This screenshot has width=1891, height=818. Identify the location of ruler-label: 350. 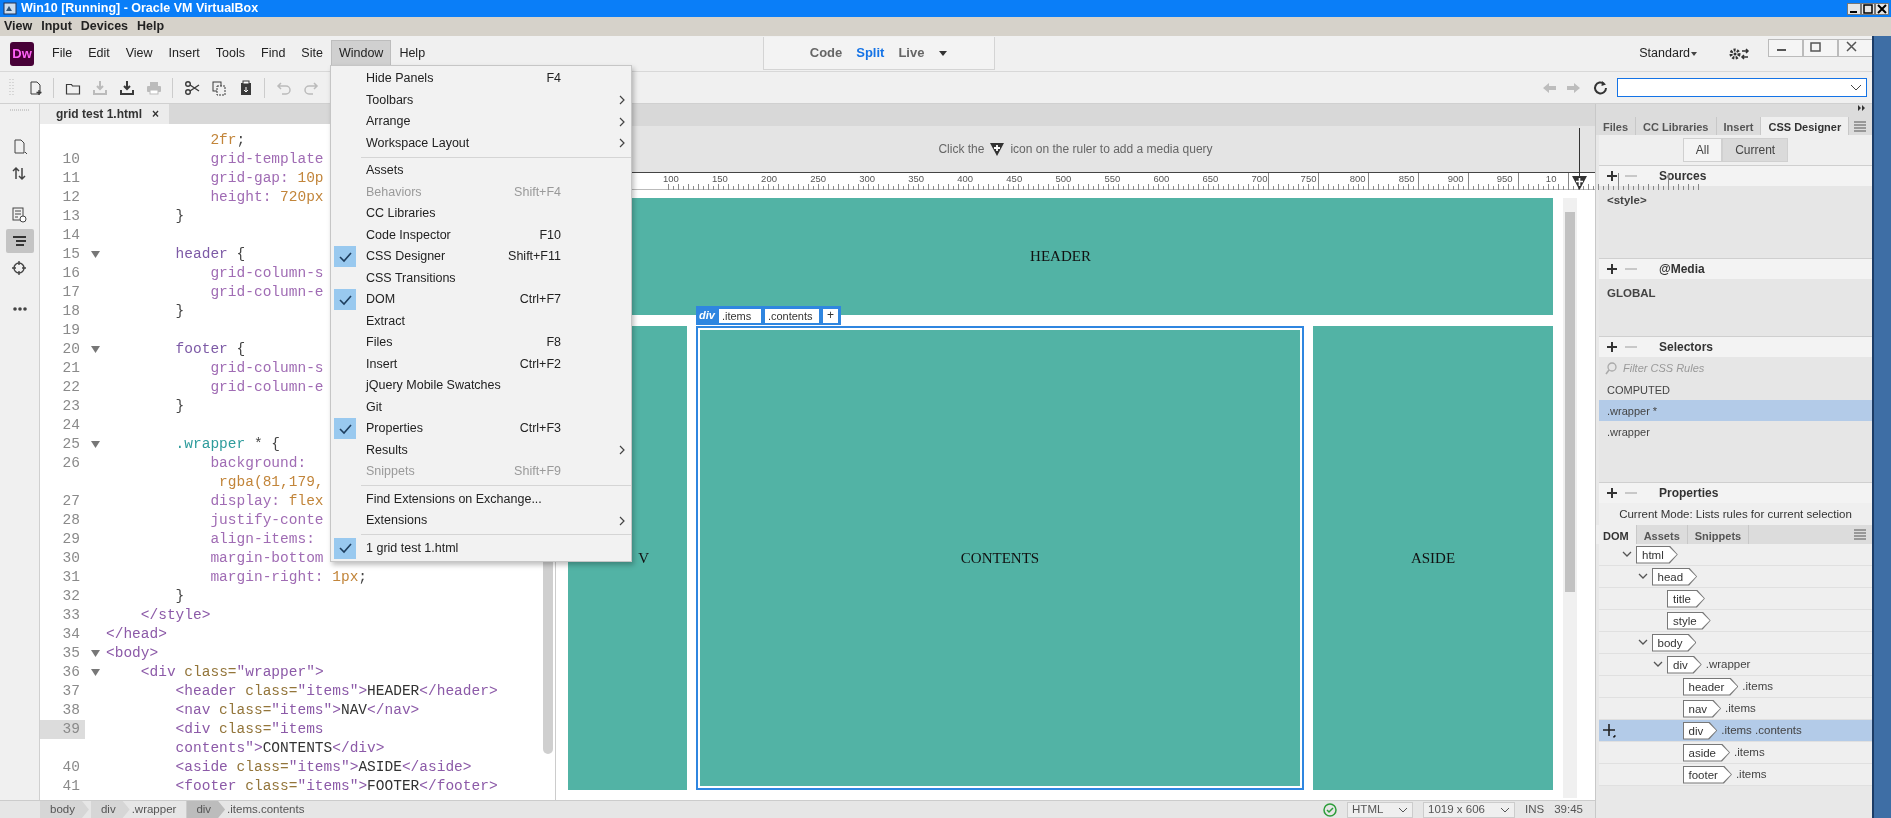
(917, 178).